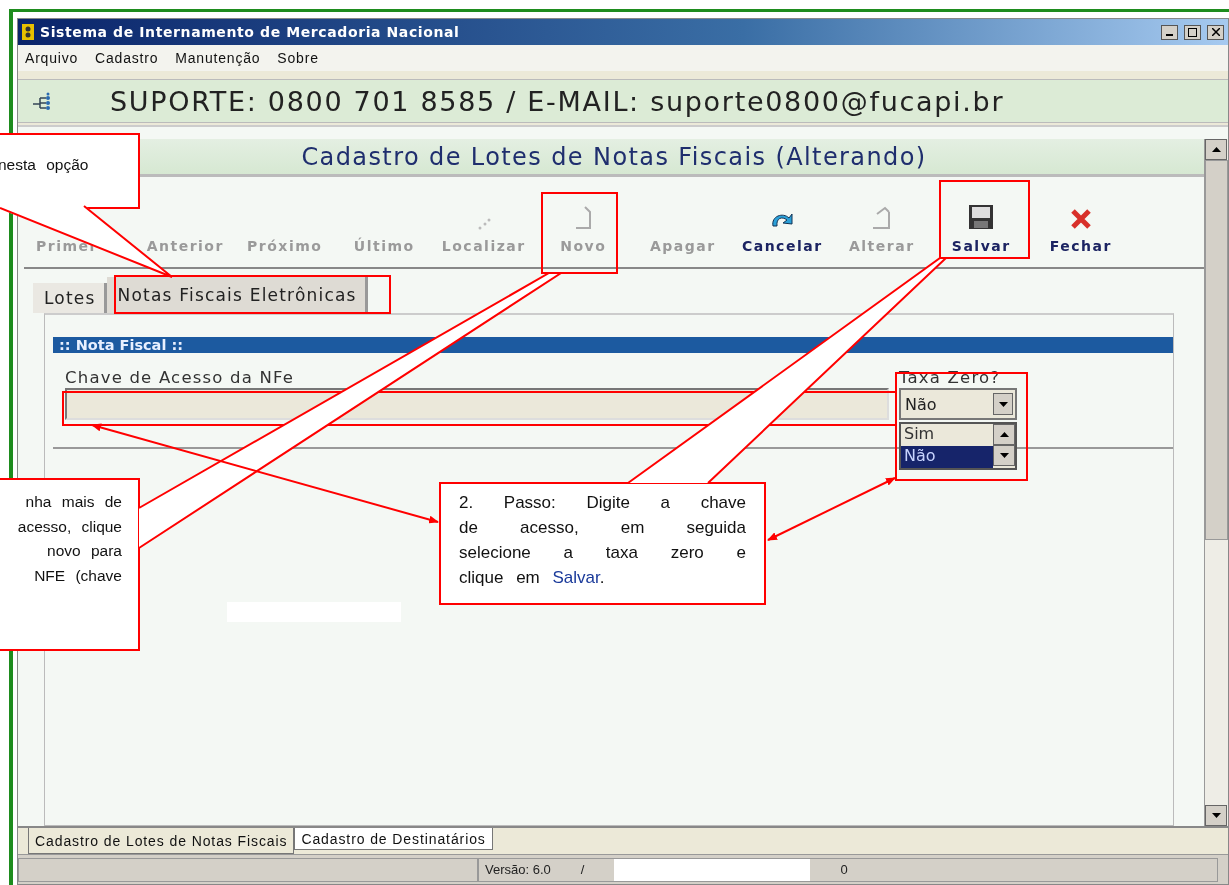 Image resolution: width=1229 pixels, height=885 pixels. I want to click on support-text: SUPORTE: 0800 701 8585 / E-MAIL: suporte0800@fucapi.br, so click(557, 101).